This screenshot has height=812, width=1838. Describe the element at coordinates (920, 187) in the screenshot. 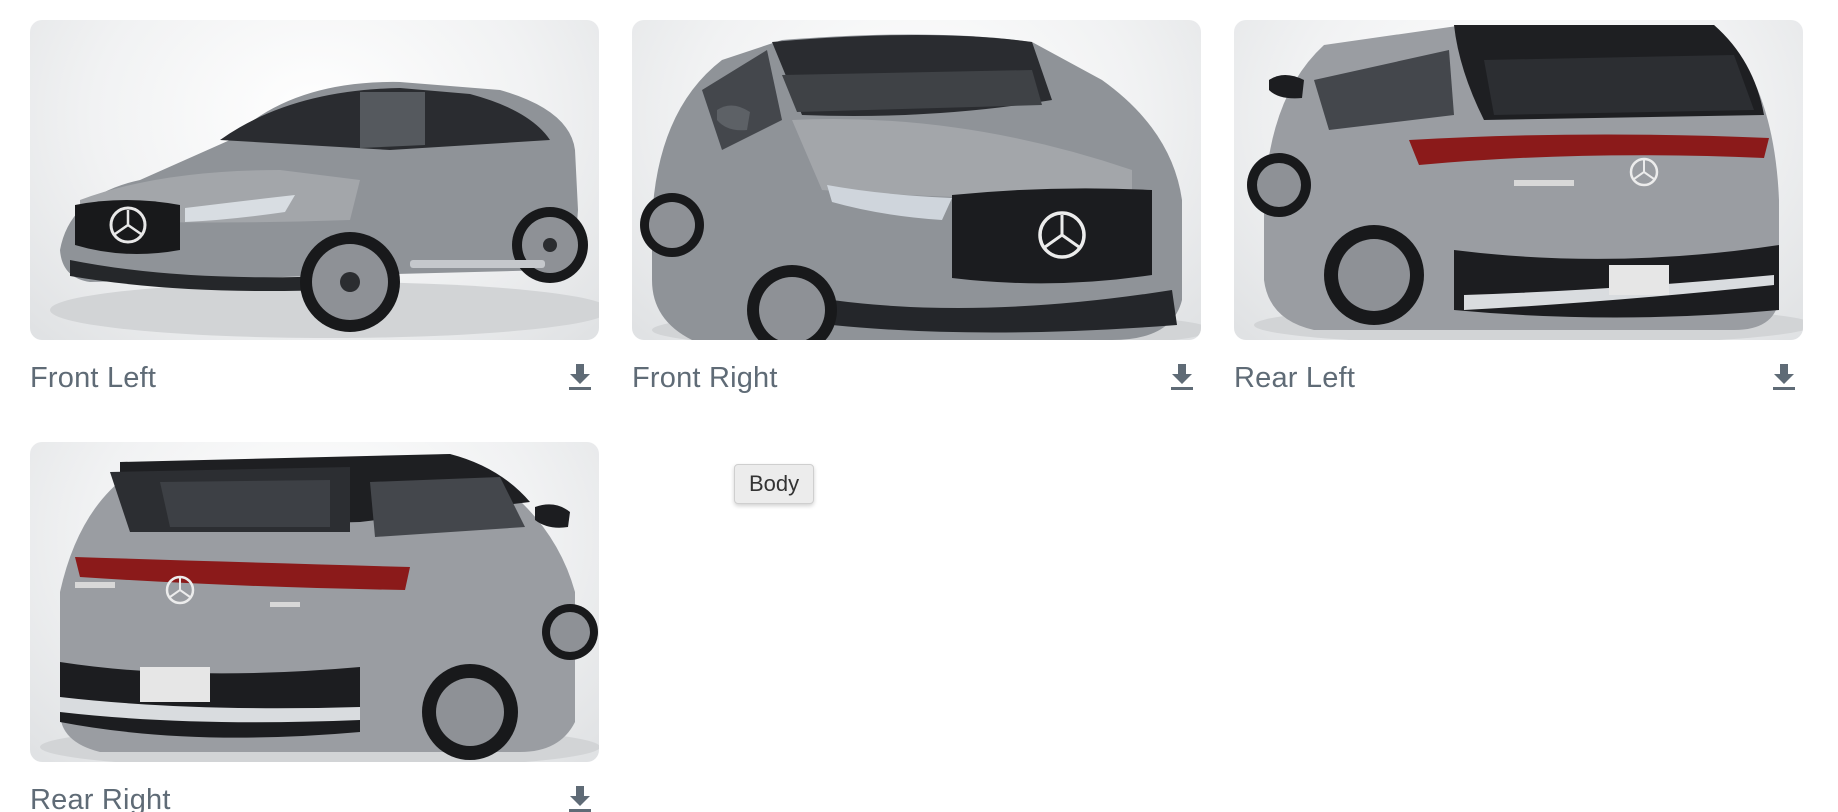

I see `car-front-right-image` at that location.